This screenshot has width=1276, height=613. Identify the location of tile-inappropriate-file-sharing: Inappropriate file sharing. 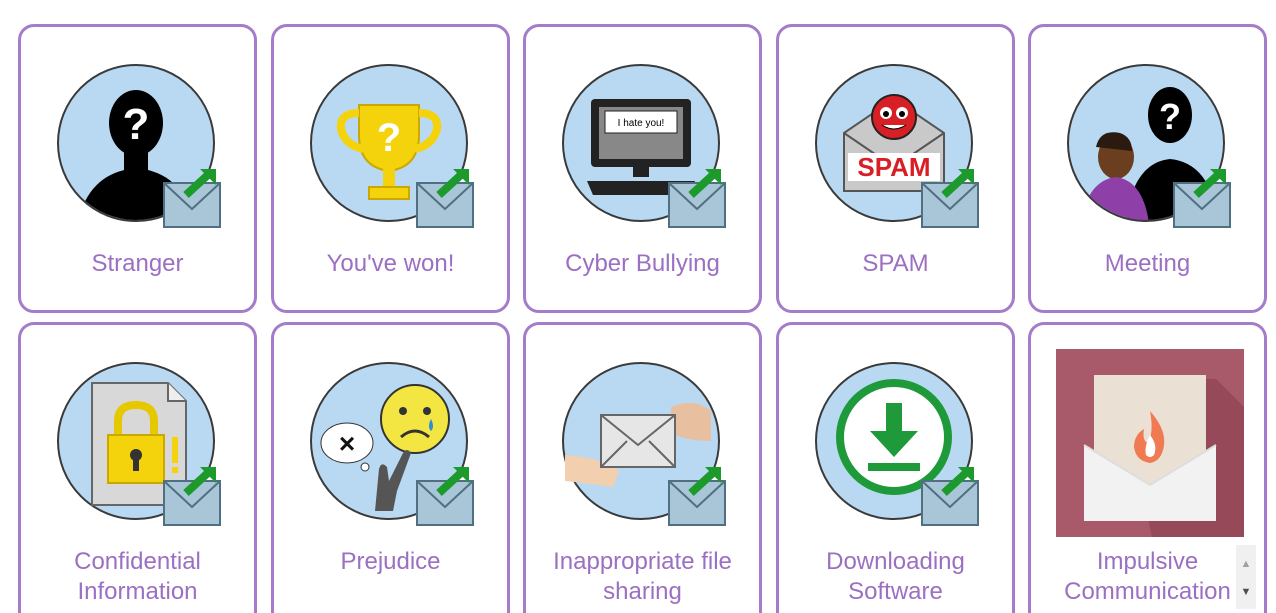
(642, 467).